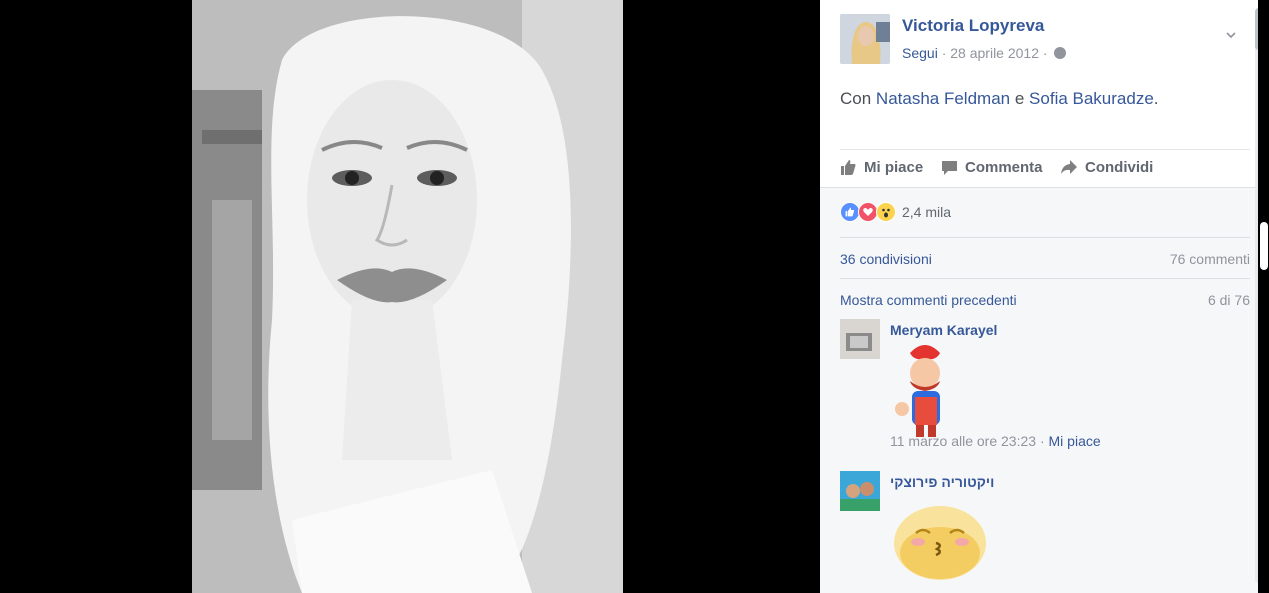  I want to click on like-label: Mi piace, so click(894, 167).